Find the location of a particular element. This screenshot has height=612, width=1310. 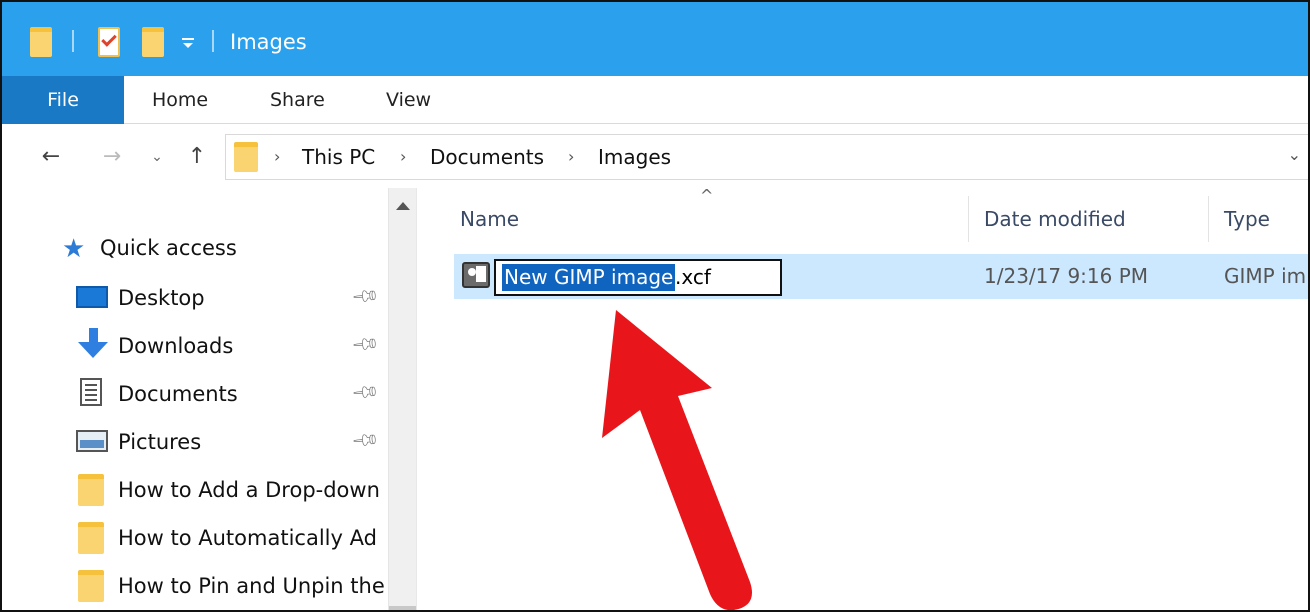

rename-selected-text: New GIMP image is located at coordinates (589, 277).